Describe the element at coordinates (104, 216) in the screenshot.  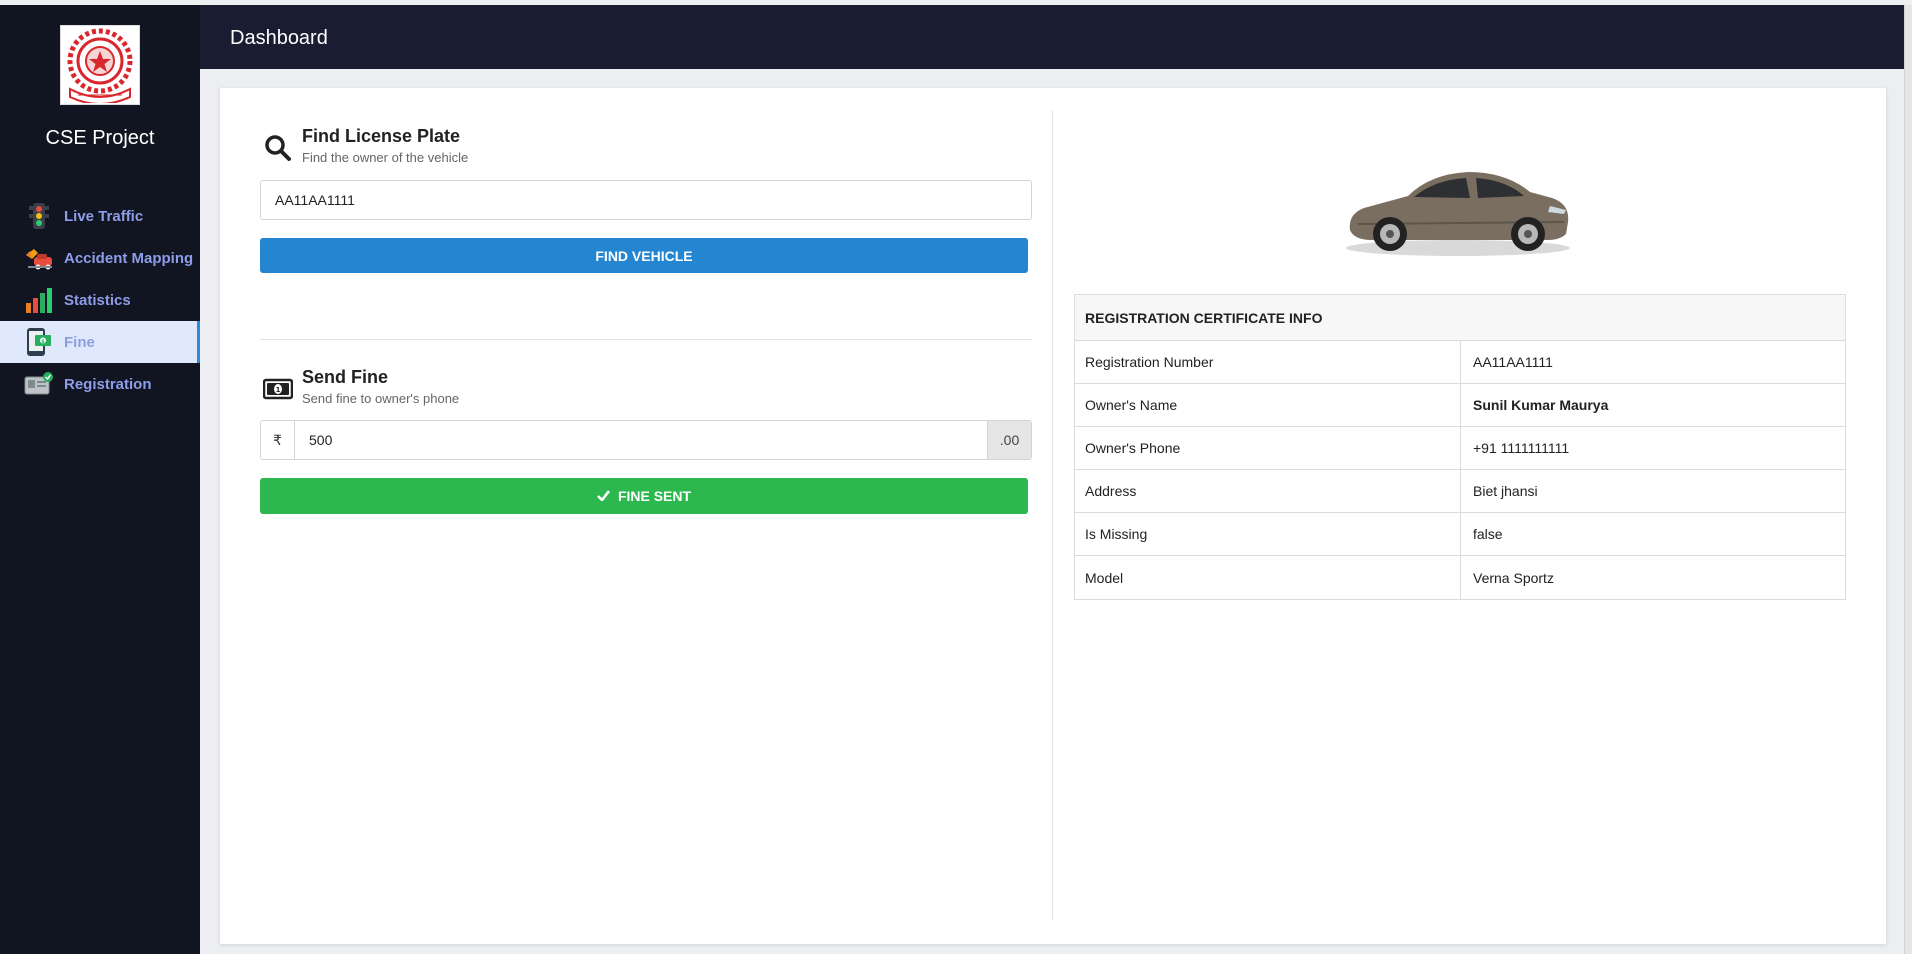
I see `sidebar-item-label: Live Traffic` at that location.